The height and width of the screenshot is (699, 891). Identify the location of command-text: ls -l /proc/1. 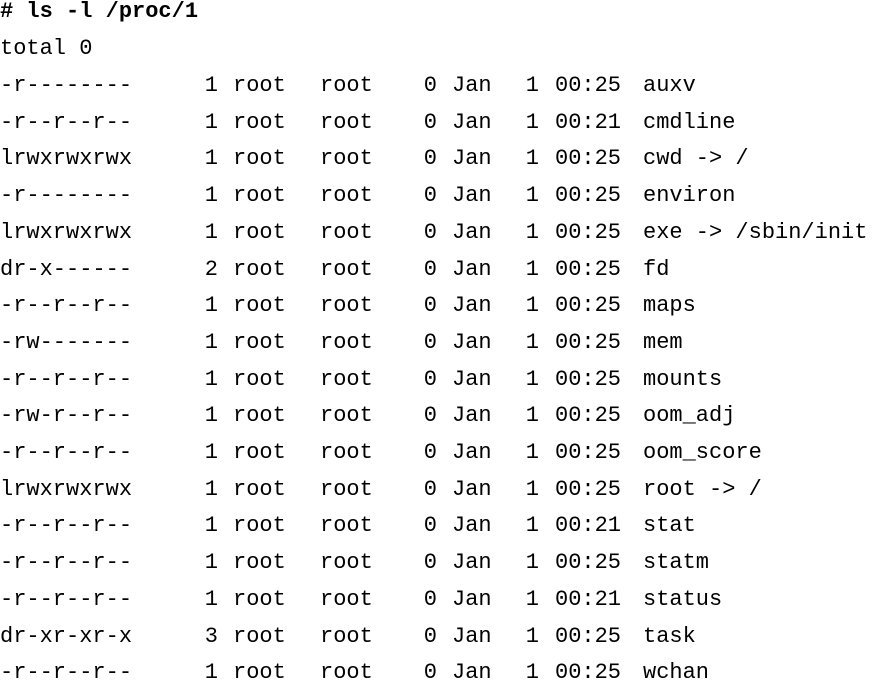
(112, 12).